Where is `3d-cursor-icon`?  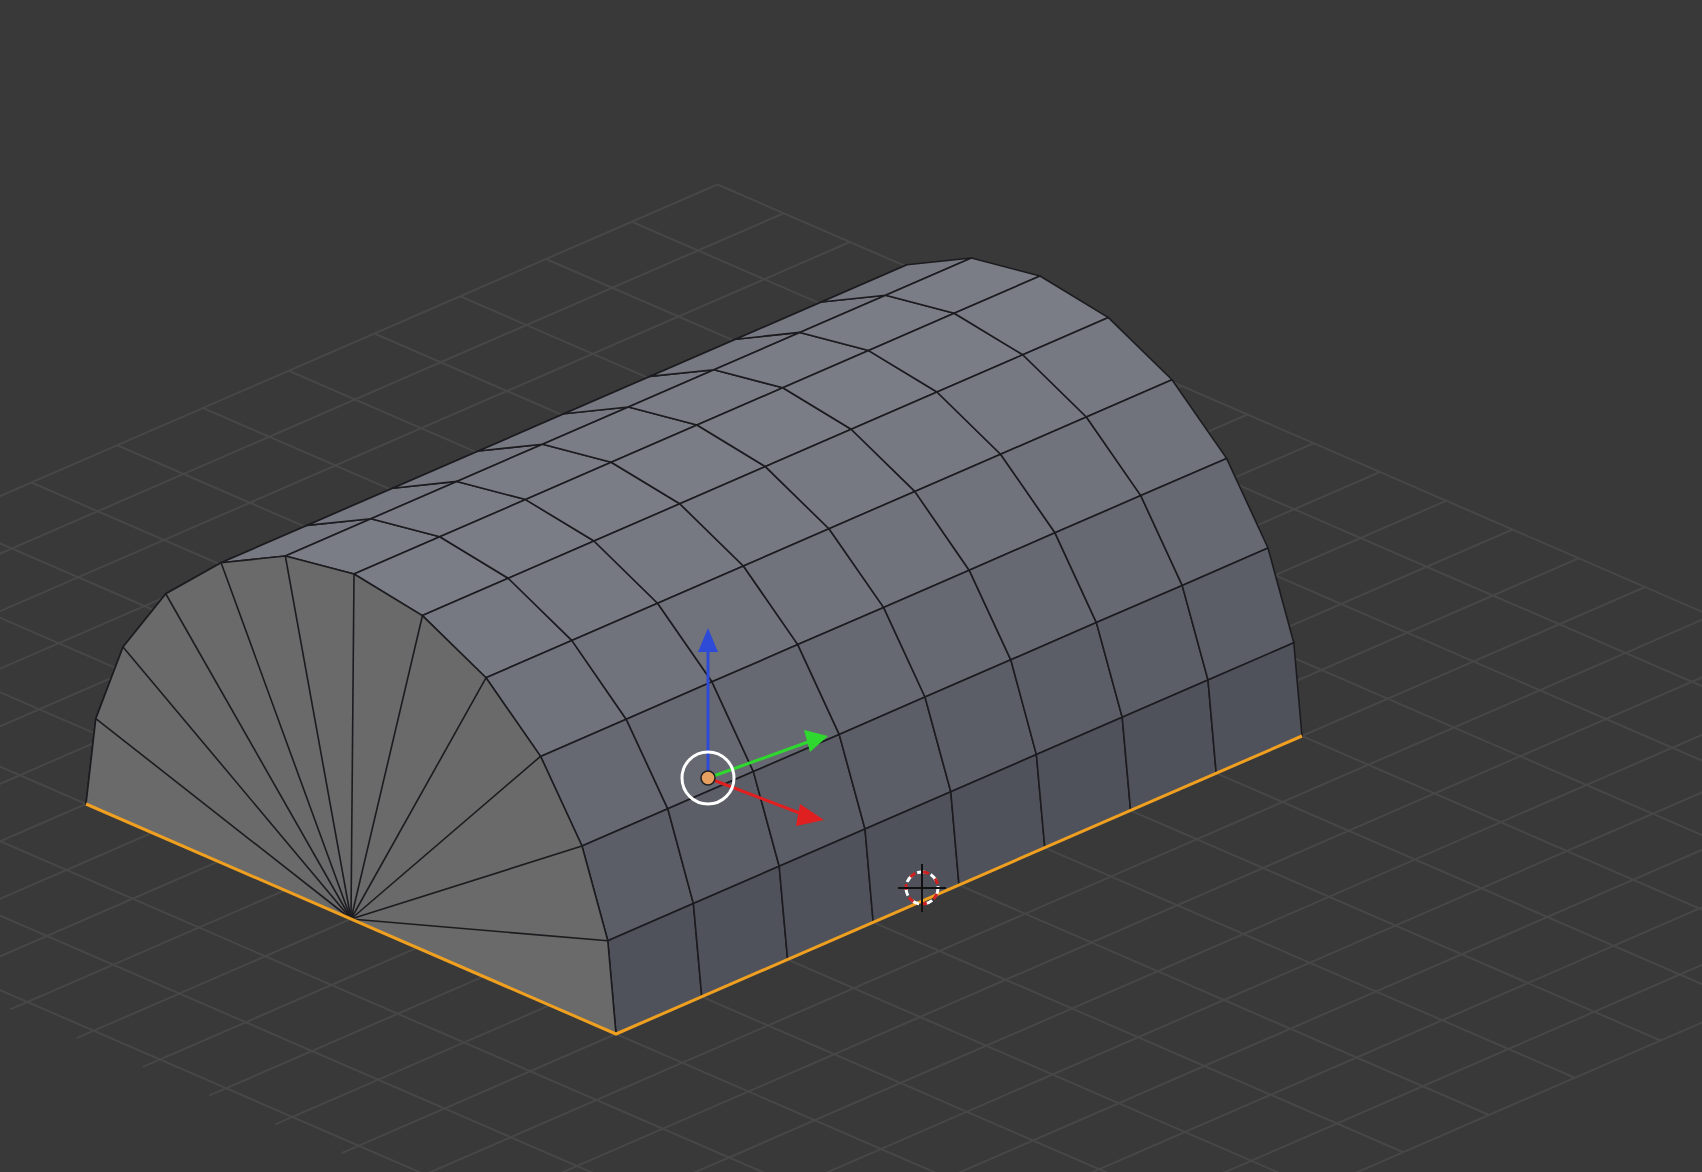
3d-cursor-icon is located at coordinates (922, 888).